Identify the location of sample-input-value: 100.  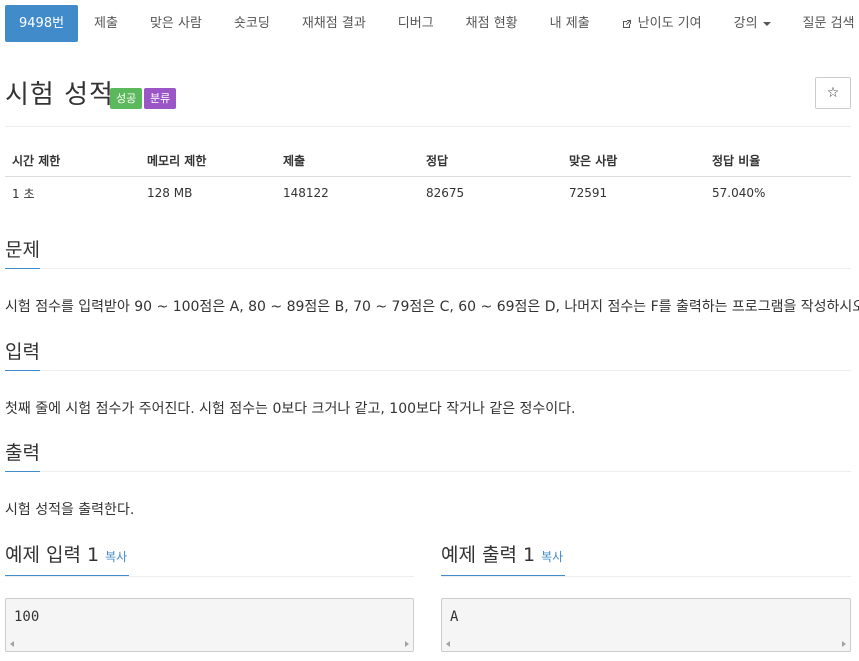
(27, 617).